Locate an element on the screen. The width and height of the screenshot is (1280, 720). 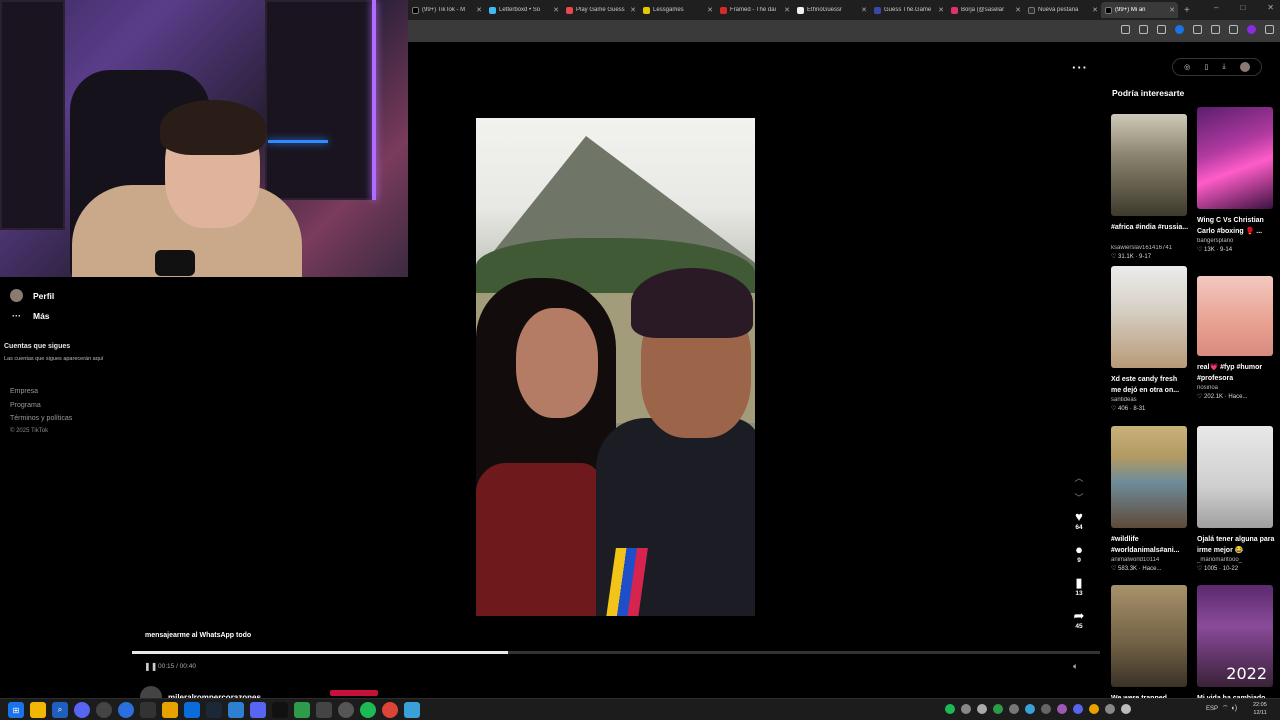
nav-item-profile: Perfil is located at coordinates (32, 295).